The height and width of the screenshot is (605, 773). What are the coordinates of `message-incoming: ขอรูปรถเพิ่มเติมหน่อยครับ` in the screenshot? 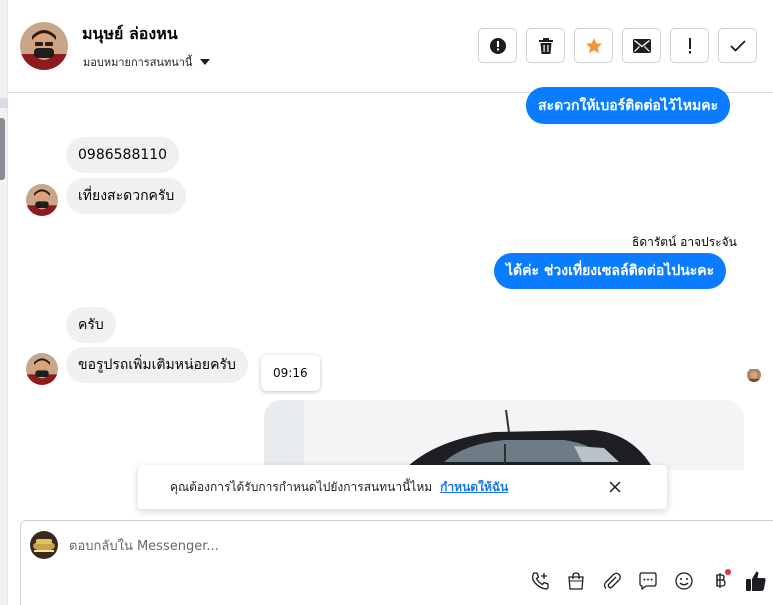 It's located at (157, 365).